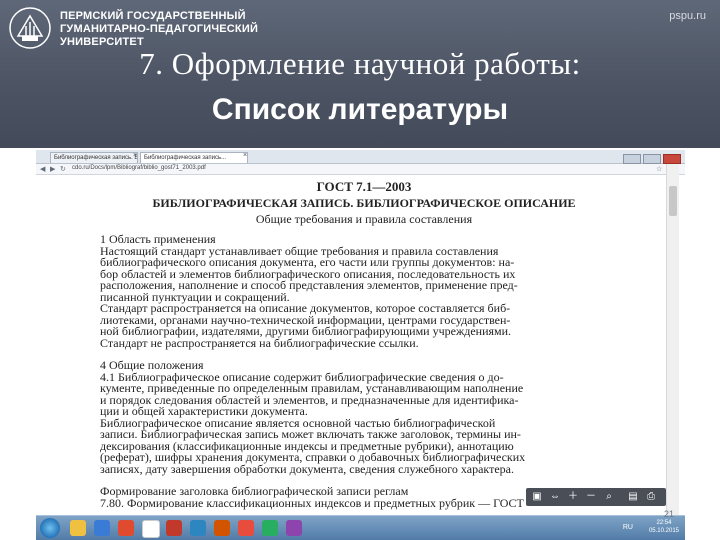 This screenshot has width=720, height=540. What do you see at coordinates (537, 496) in the screenshot?
I see `fit-page-icon: ▣` at bounding box center [537, 496].